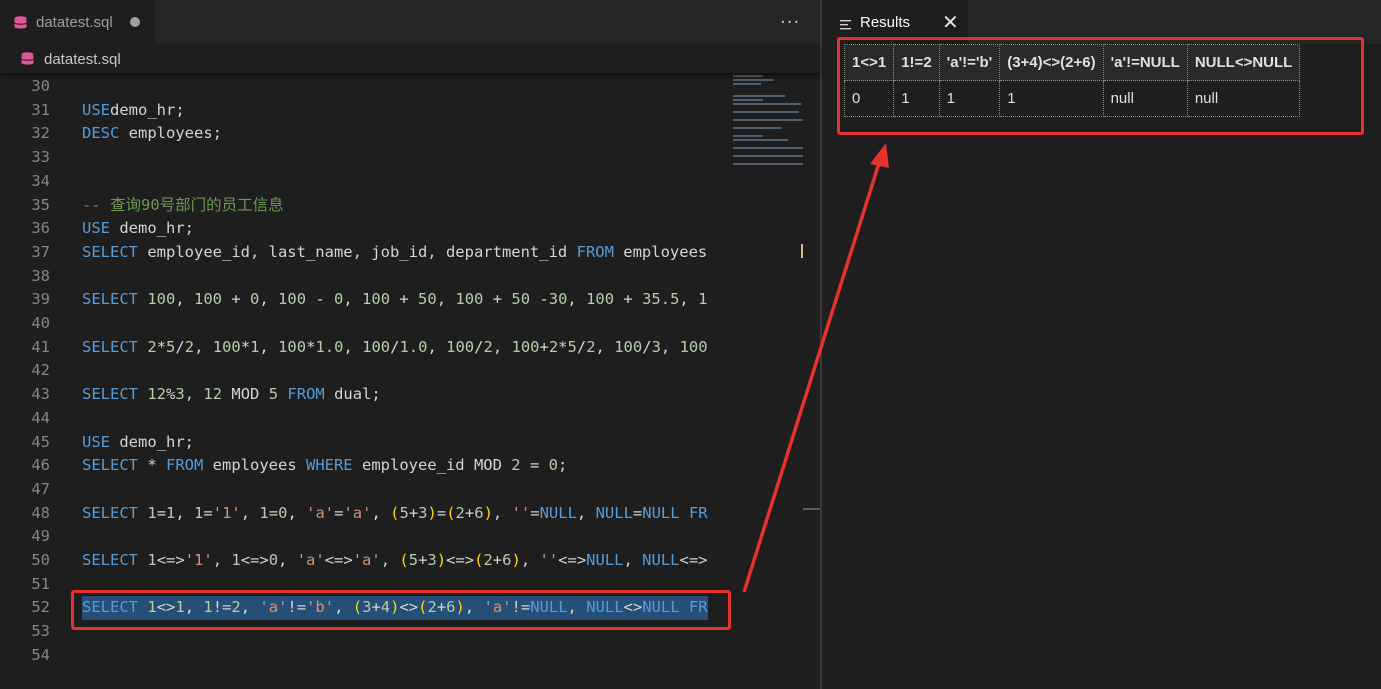 The width and height of the screenshot is (1381, 689). I want to click on line-number: 43, so click(40, 394).